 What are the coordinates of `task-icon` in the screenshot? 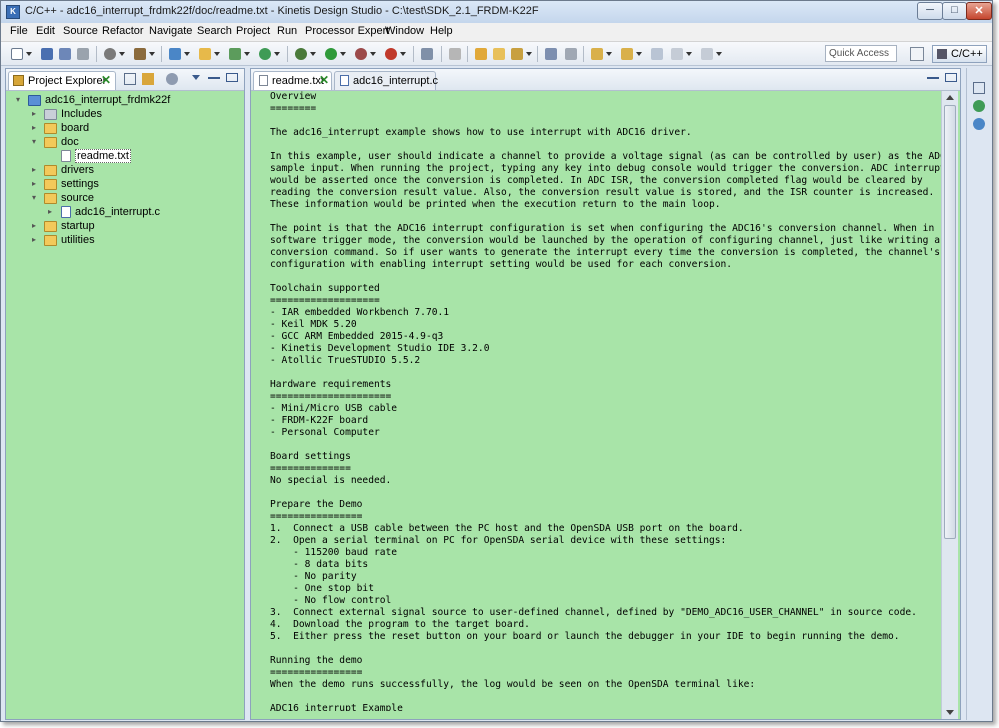 It's located at (455, 54).